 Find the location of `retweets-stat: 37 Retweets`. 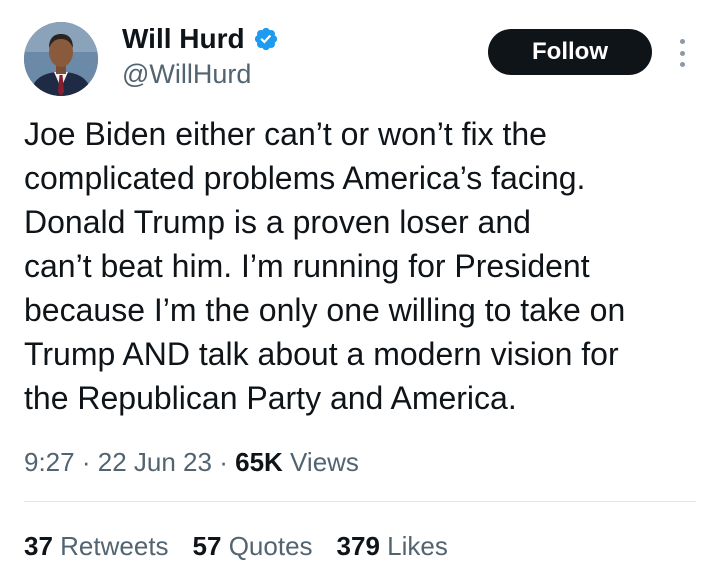

retweets-stat: 37 Retweets is located at coordinates (96, 546).